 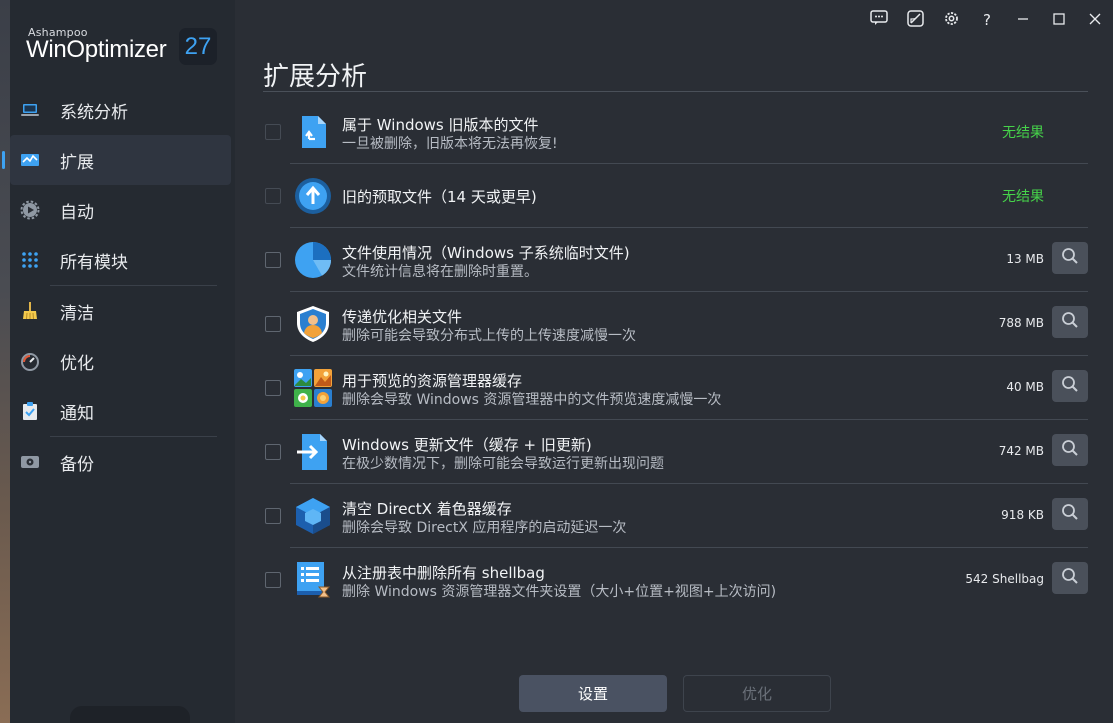 I want to click on minimize-icon, so click(x=1023, y=20).